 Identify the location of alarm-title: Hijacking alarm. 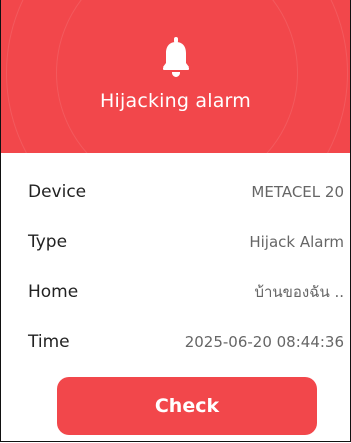
(175, 101).